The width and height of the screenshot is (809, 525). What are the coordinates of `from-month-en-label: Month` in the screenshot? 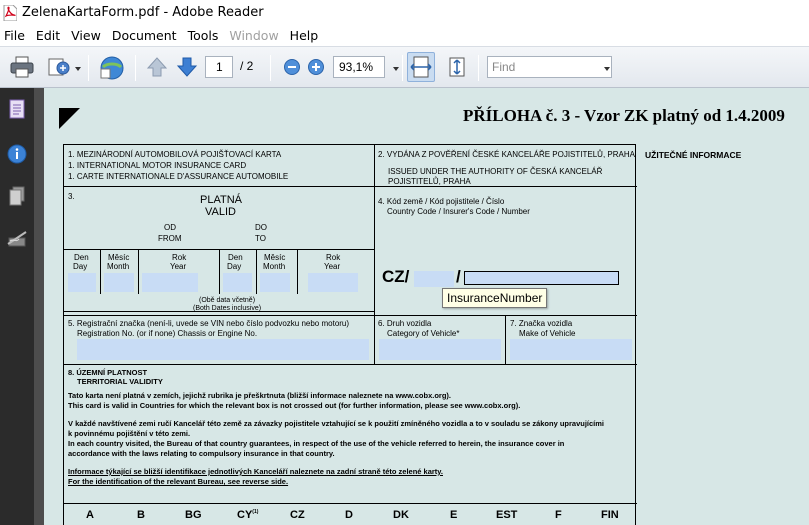 It's located at (118, 266).